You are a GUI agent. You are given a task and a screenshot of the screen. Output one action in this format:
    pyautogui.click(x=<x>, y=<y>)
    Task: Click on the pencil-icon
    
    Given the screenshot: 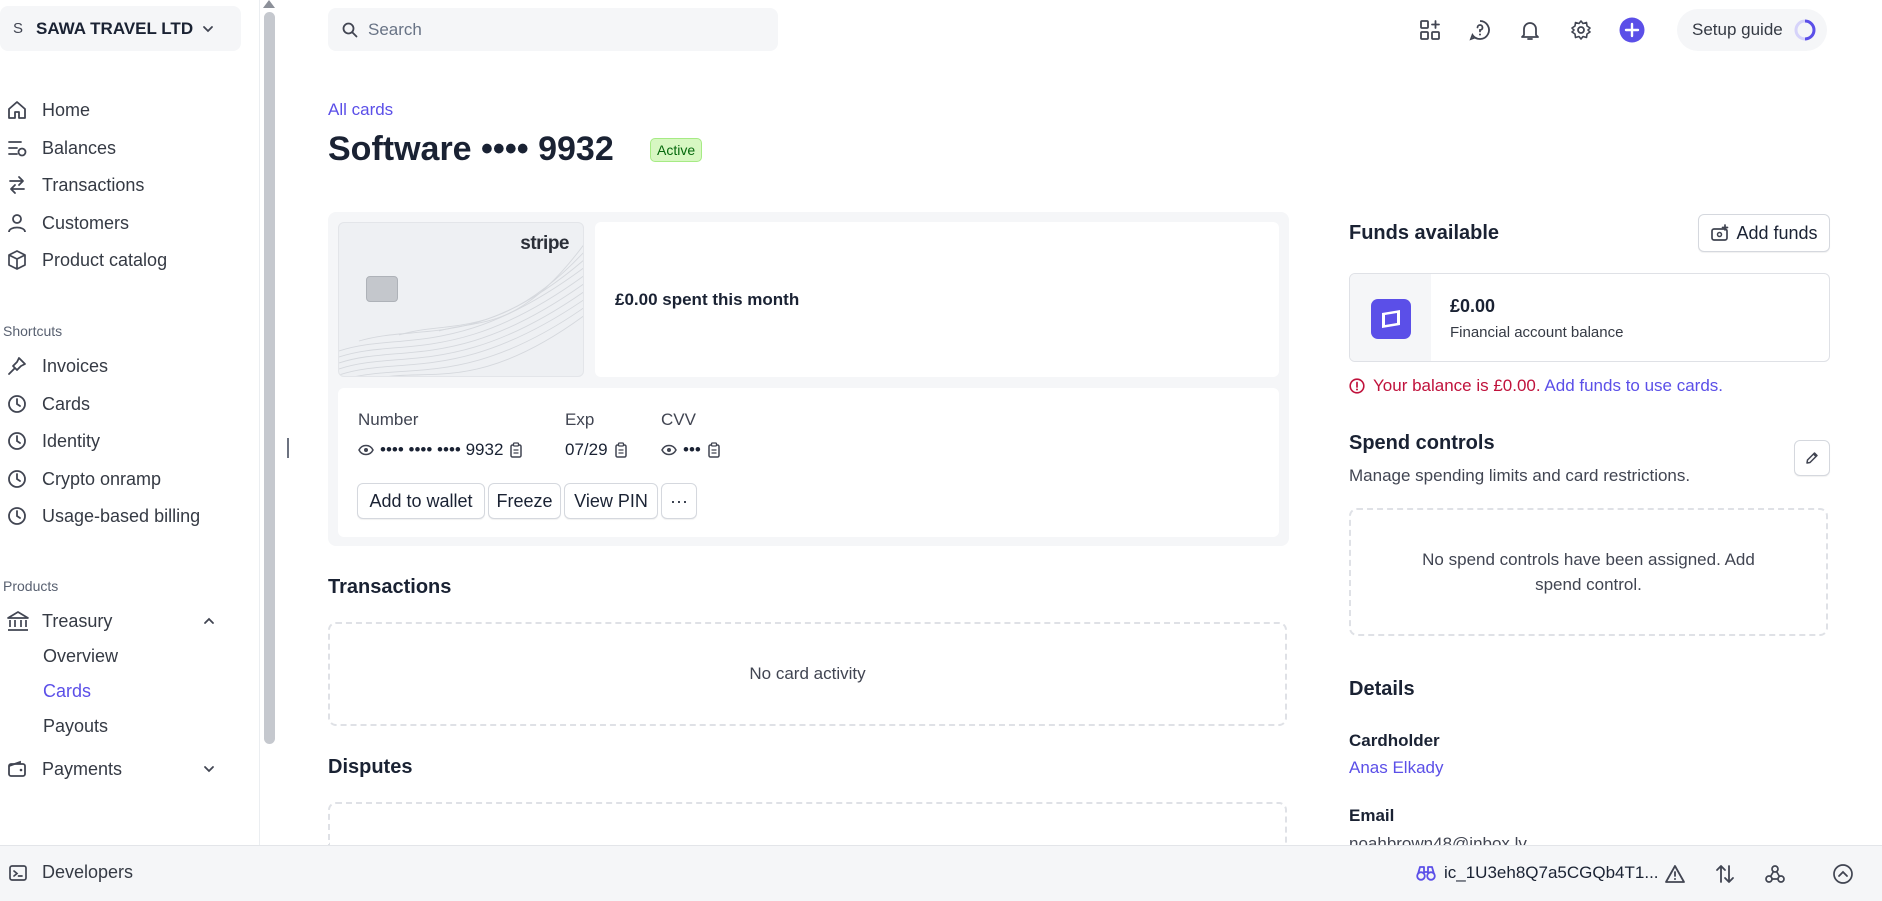 What is the action you would take?
    pyautogui.click(x=1812, y=458)
    